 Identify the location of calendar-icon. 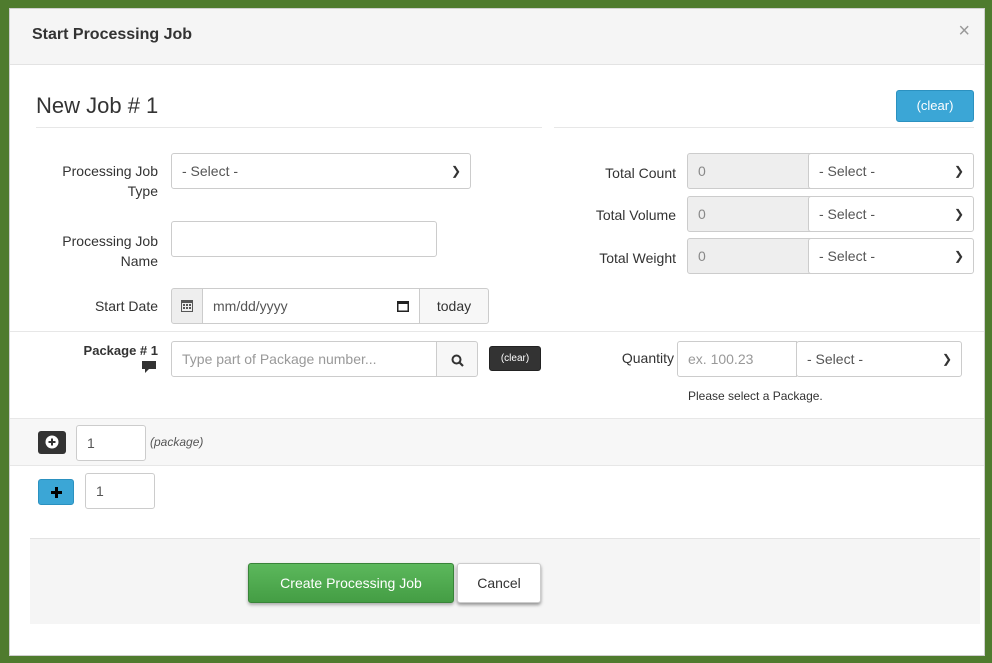
(187, 306).